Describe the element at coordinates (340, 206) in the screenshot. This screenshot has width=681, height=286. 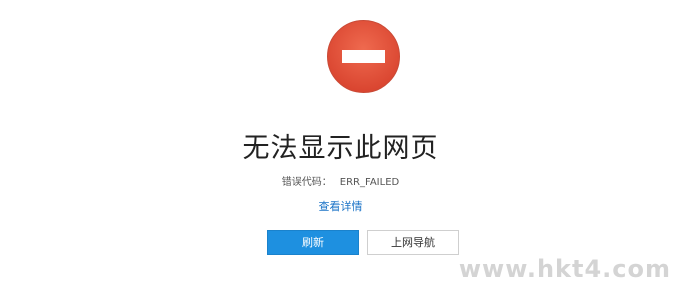
I see `details-link: 查看详情` at that location.